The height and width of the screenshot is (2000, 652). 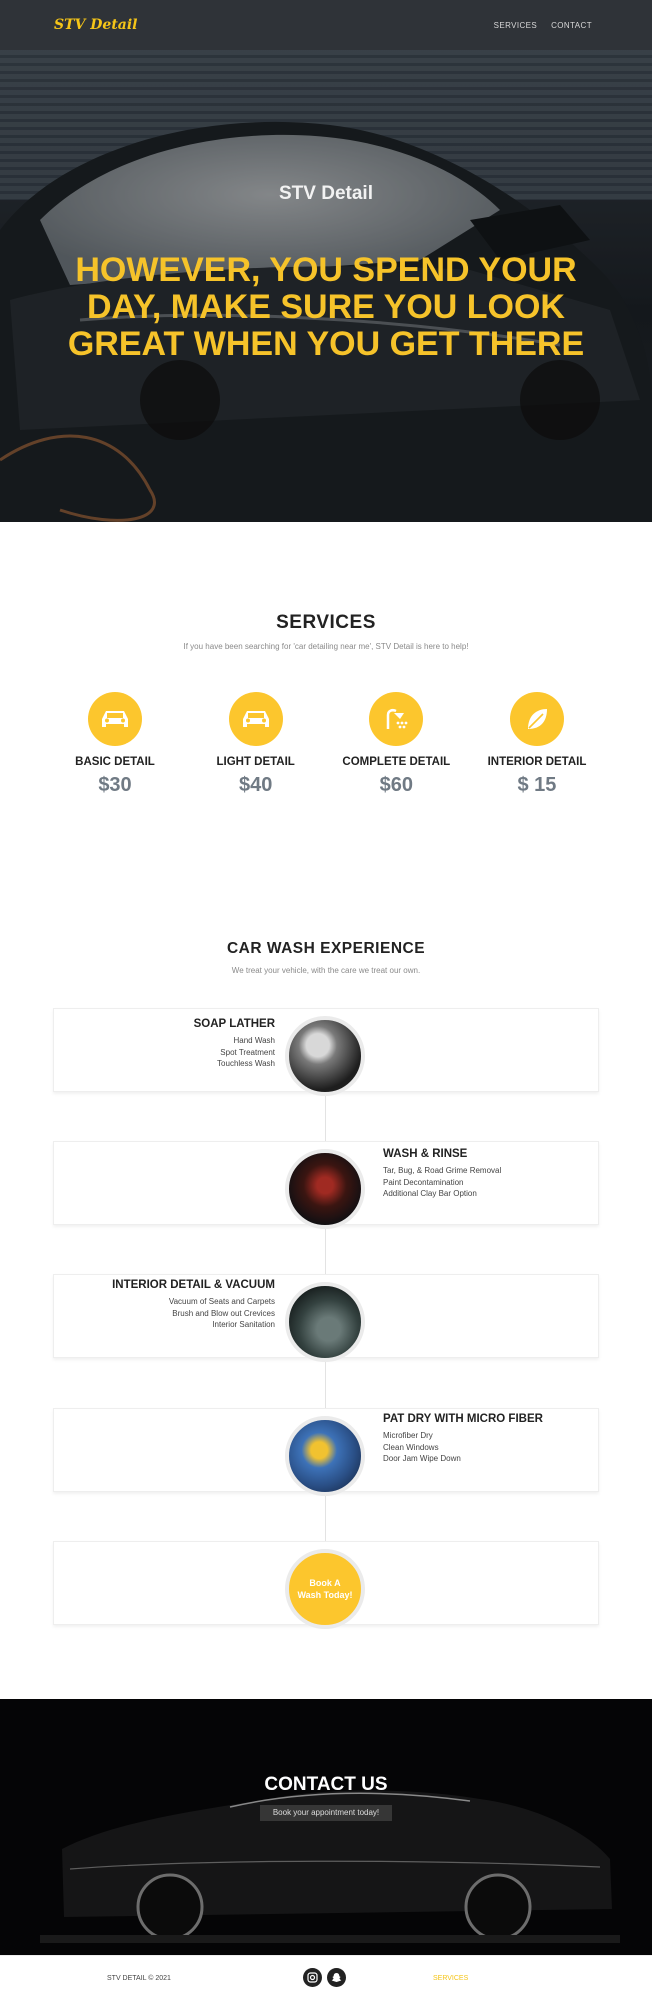 I want to click on step-line: Touchless Wash, so click(x=246, y=1063).